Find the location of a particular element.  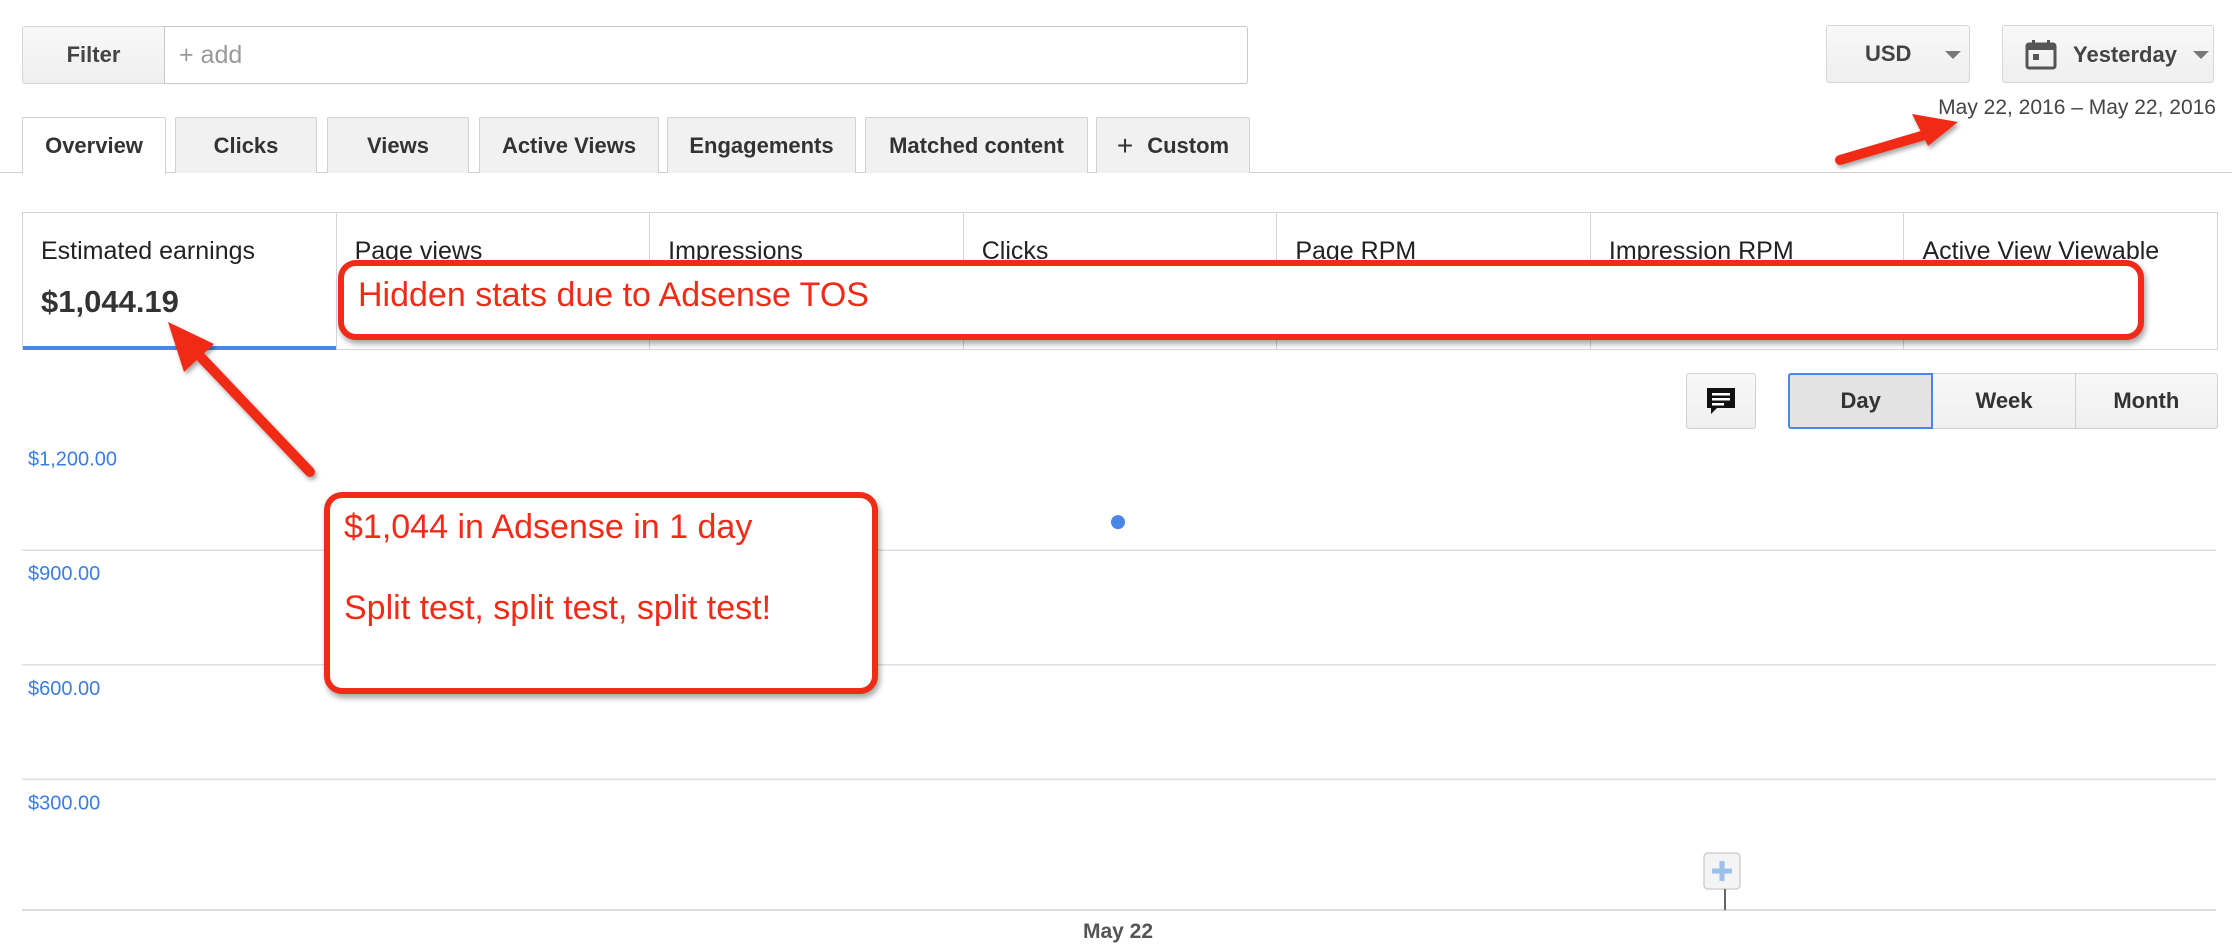

tab-custom: + Custom is located at coordinates (1173, 145).